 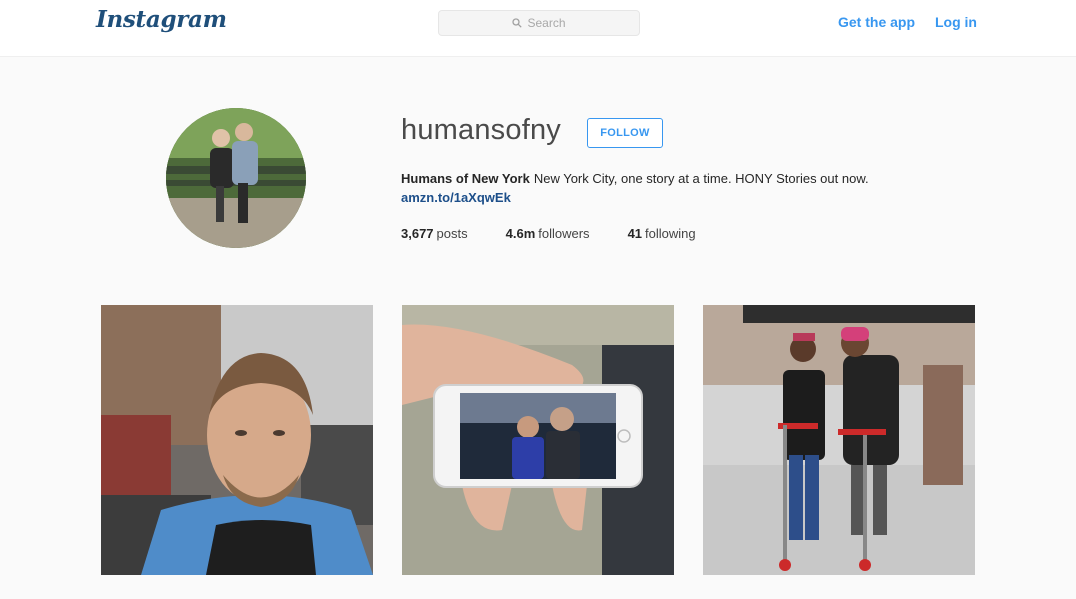 I want to click on posts-label: posts, so click(x=452, y=233).